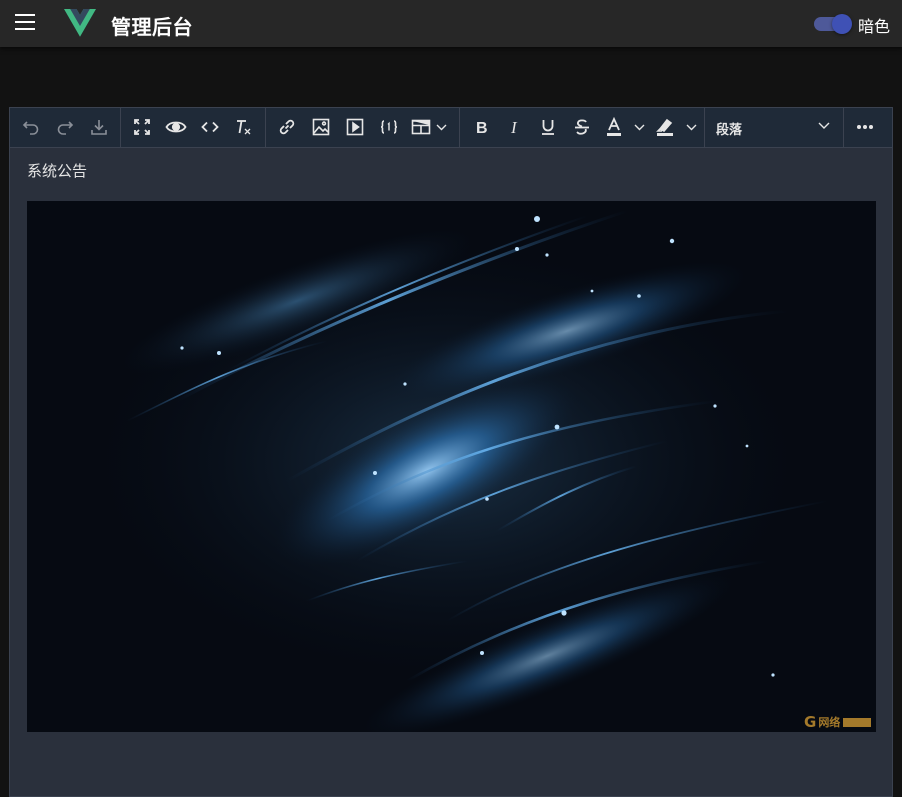 This screenshot has height=797, width=902. I want to click on block-format-select: 段落, so click(772, 127).